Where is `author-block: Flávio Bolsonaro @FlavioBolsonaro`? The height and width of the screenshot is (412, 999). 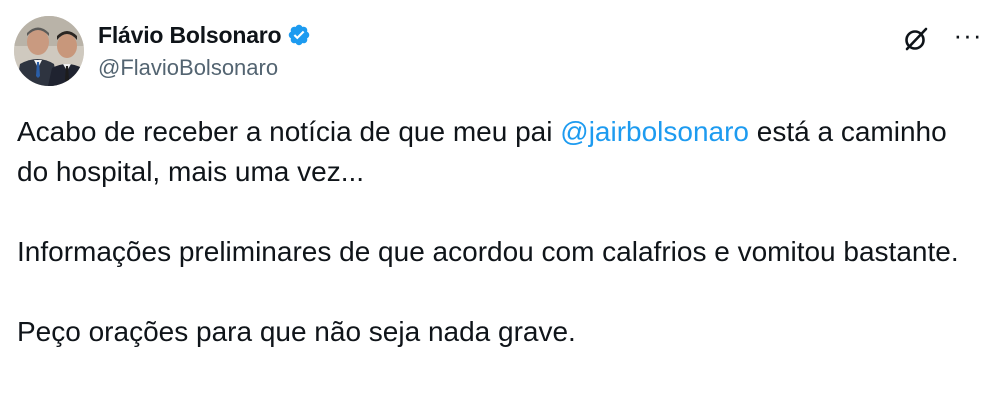
author-block: Flávio Bolsonaro @FlavioBolsonaro is located at coordinates (204, 50).